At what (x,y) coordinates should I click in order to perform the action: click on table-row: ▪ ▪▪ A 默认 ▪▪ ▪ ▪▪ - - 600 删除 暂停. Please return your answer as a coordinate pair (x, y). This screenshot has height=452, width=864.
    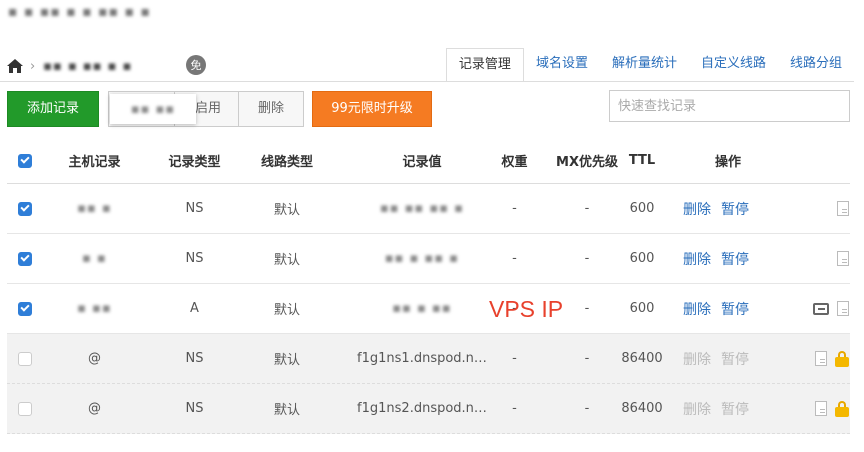
    Looking at the image, I should click on (428, 309).